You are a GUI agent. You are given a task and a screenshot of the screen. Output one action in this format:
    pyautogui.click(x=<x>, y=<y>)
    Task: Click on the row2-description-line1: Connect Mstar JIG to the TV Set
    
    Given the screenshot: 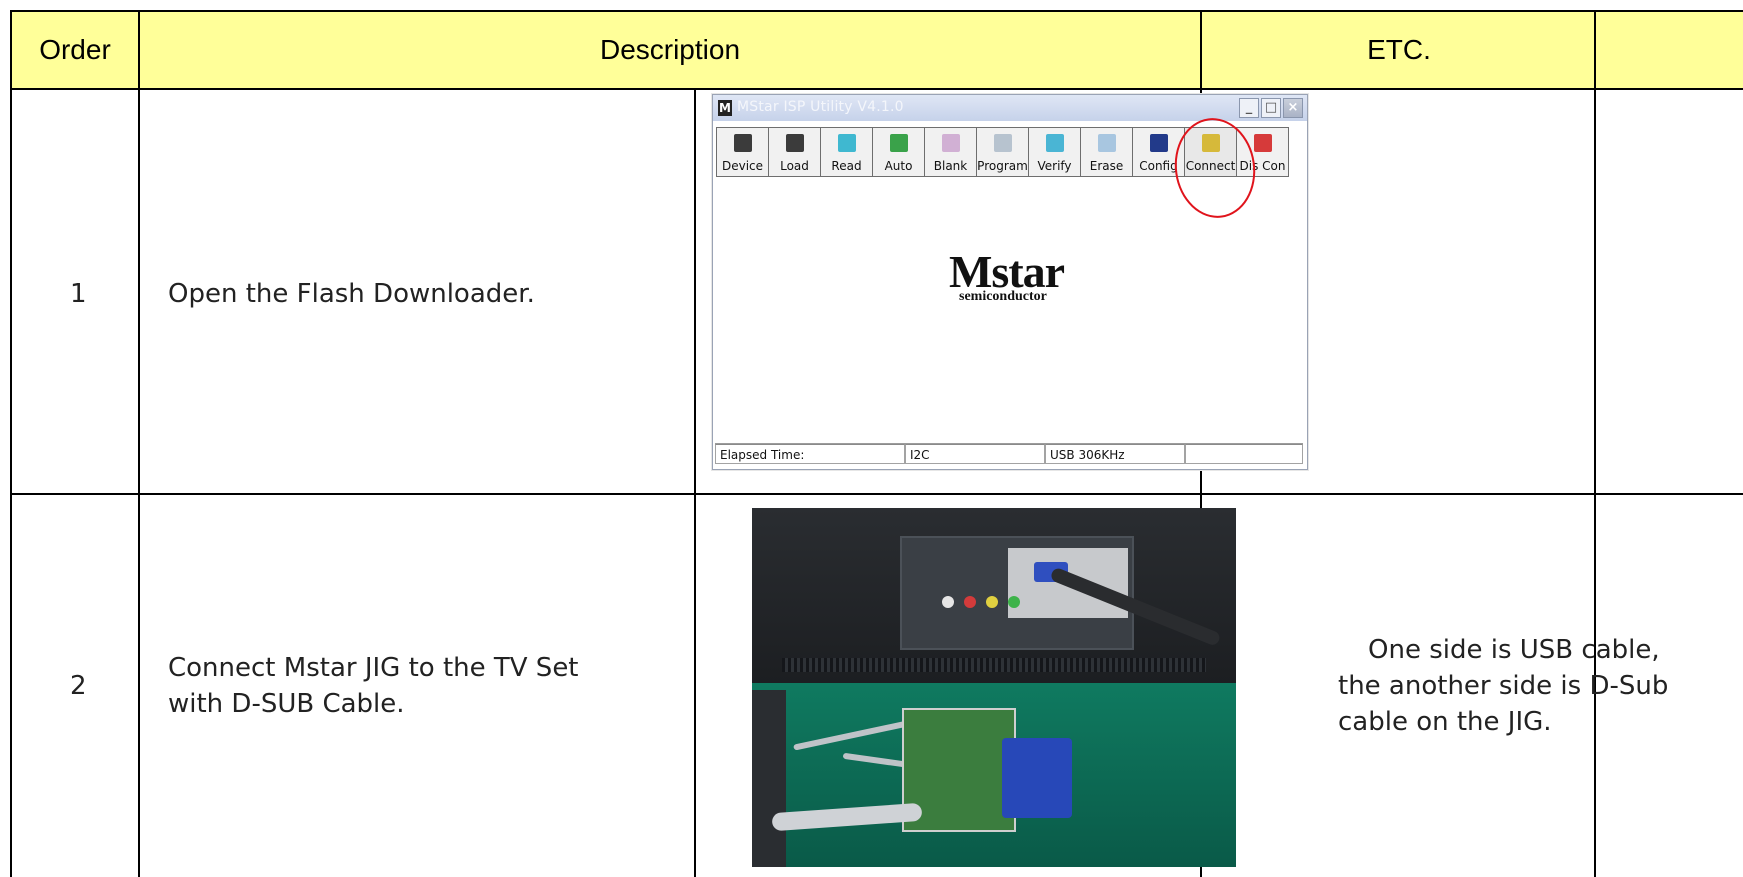 What is the action you would take?
    pyautogui.click(x=373, y=668)
    